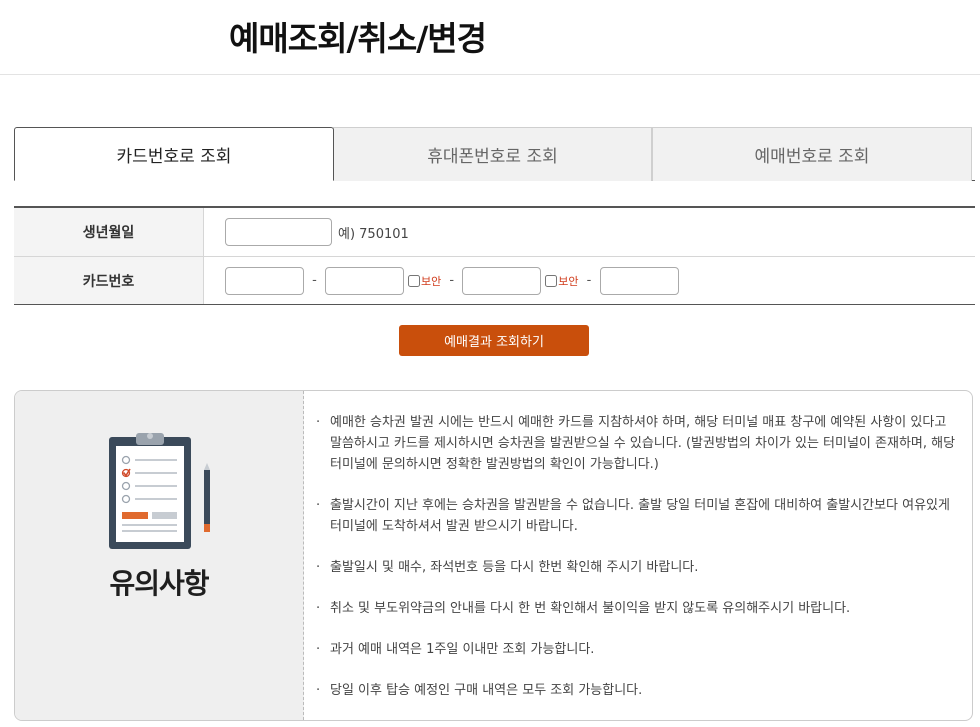 This screenshot has width=980, height=727. Describe the element at coordinates (494, 340) in the screenshot. I see `search-reservation-button: 예매결과 조회하기` at that location.